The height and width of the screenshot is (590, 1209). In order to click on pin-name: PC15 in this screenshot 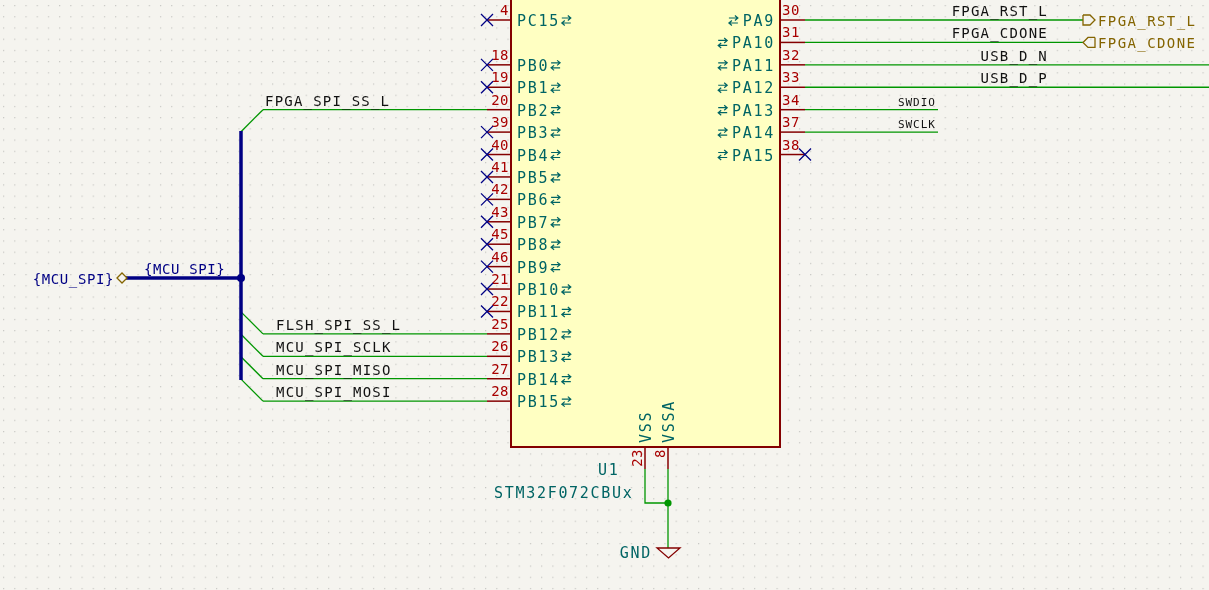, I will do `click(538, 21)`.